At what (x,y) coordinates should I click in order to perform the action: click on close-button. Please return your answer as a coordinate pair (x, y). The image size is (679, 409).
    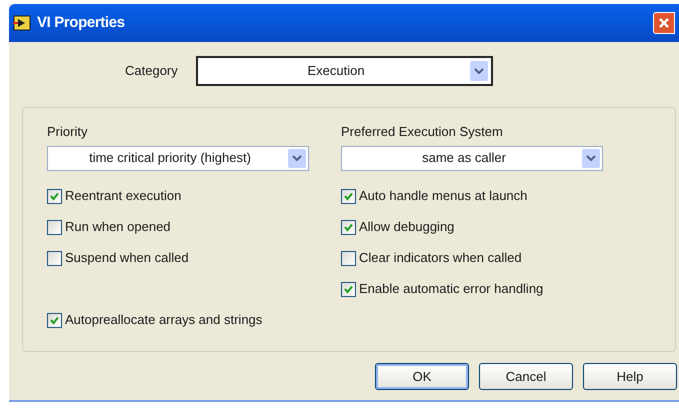
    Looking at the image, I should click on (664, 23).